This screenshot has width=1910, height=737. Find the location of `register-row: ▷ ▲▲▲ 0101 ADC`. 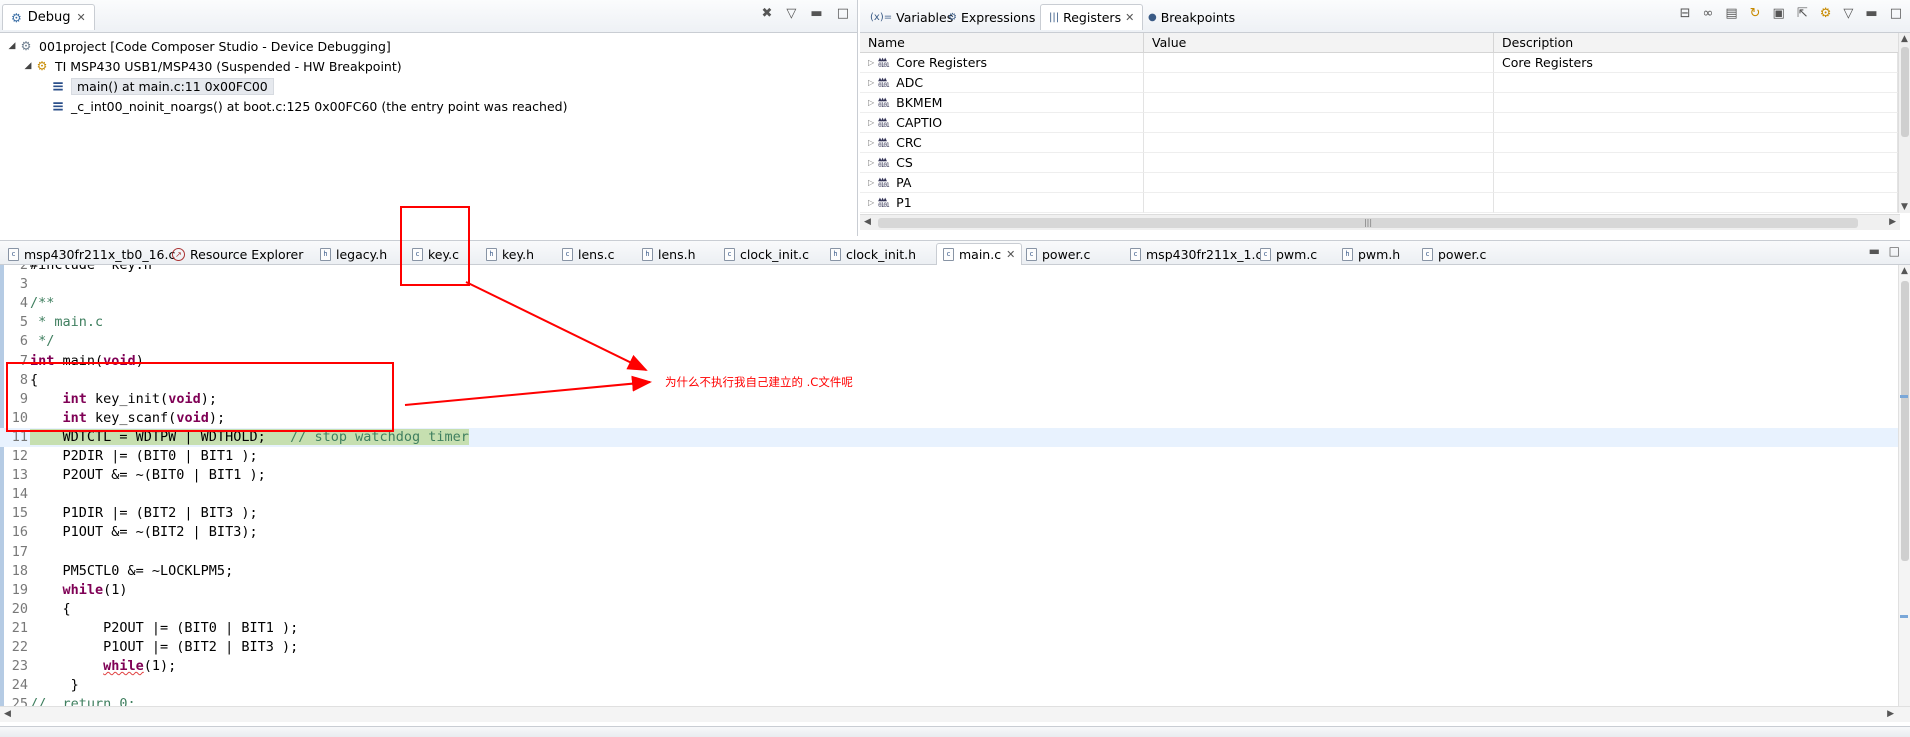

register-row: ▷ ▲▲▲ 0101 ADC is located at coordinates (1379, 83).